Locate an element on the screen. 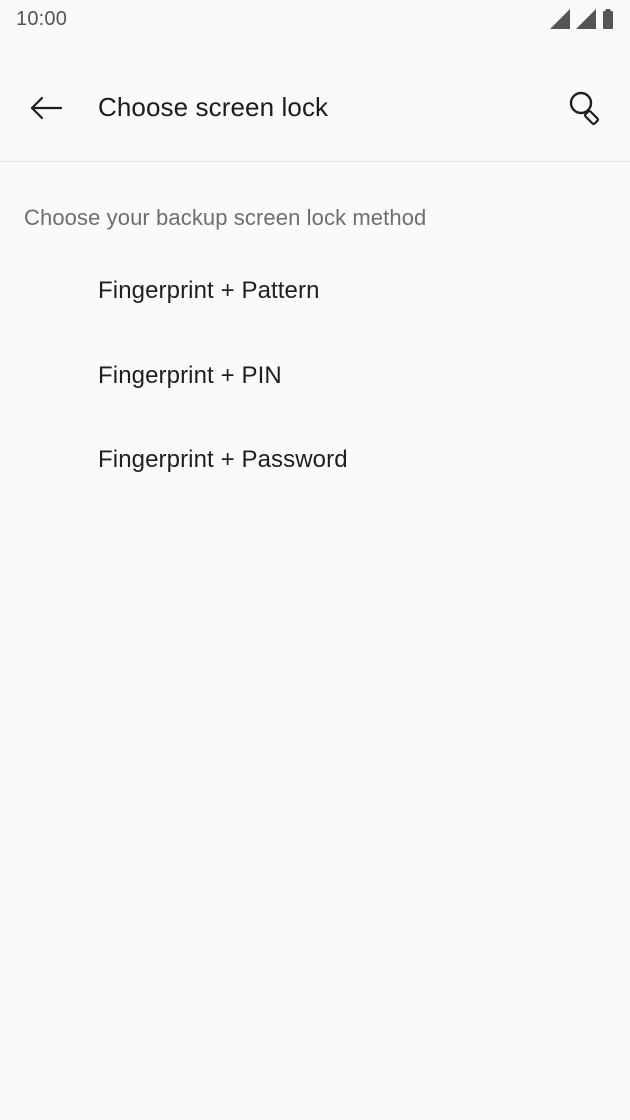 This screenshot has height=1120, width=630. app-bar-divider is located at coordinates (315, 161).